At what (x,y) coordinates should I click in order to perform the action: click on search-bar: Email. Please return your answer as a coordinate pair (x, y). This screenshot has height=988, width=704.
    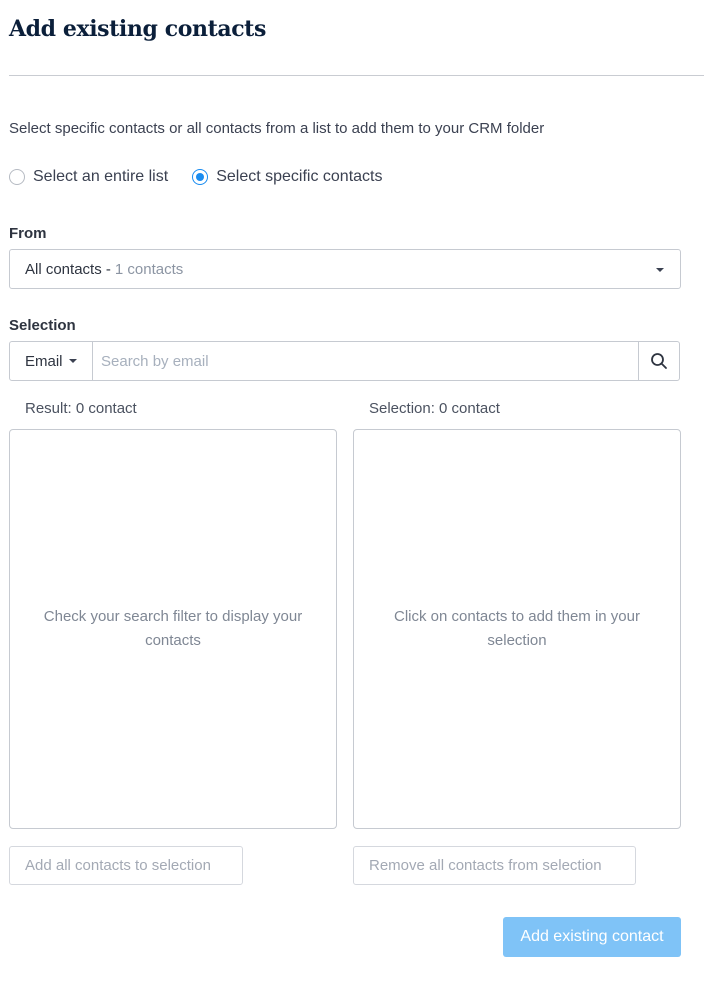
    Looking at the image, I should click on (344, 361).